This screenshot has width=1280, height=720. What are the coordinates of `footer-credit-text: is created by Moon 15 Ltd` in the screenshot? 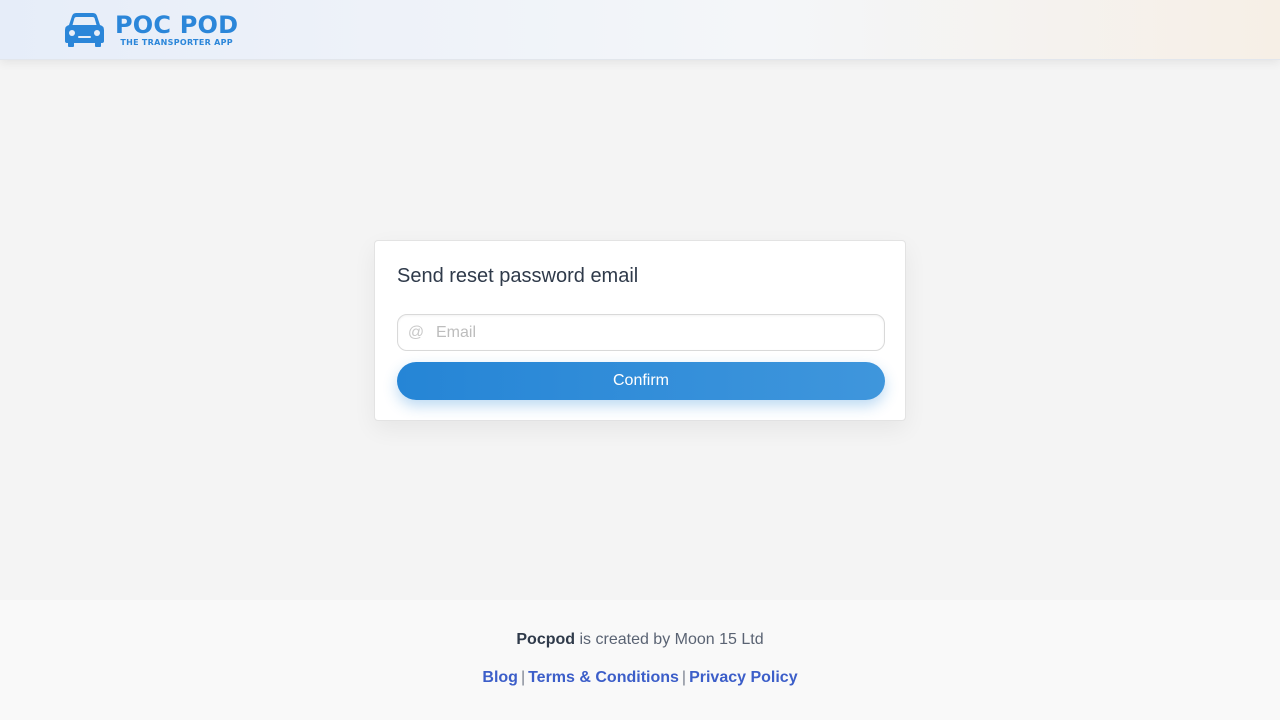 It's located at (669, 639).